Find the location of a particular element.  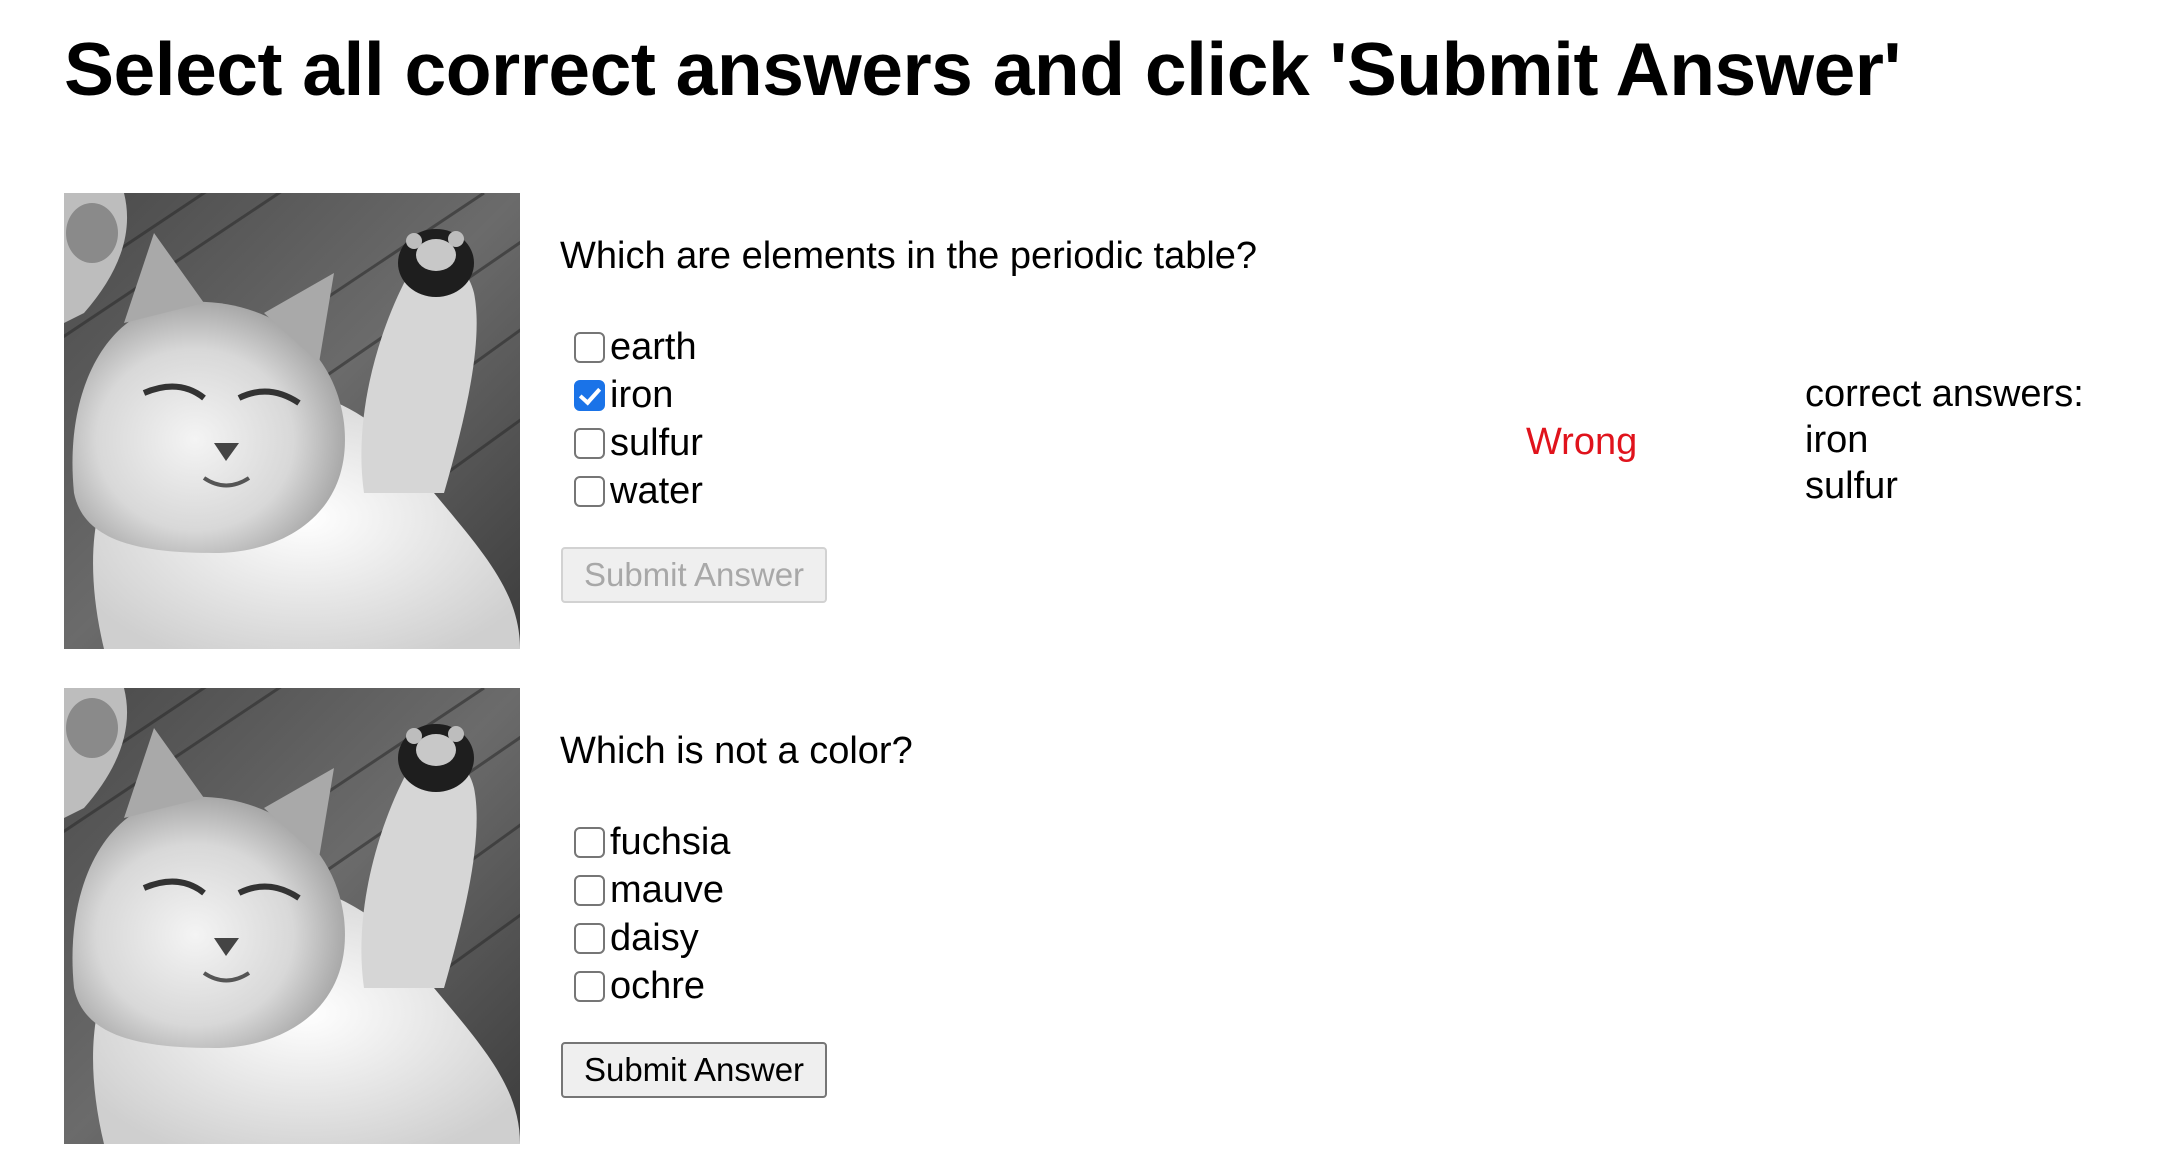

answer-option-daisy: daisy is located at coordinates (645, 938).